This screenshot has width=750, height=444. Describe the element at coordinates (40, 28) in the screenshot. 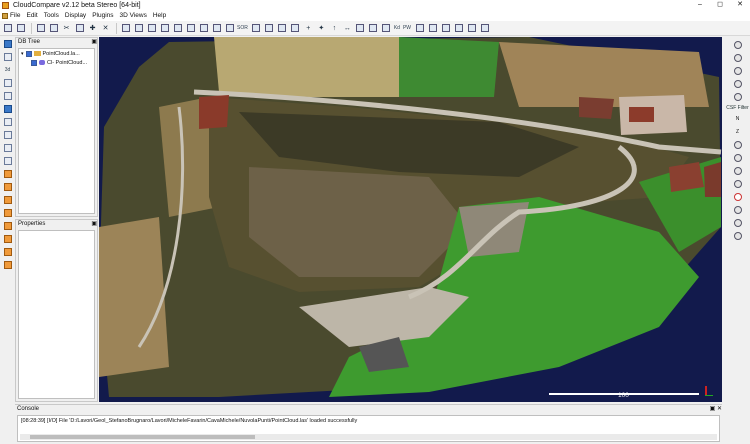

I see `gear-icon` at that location.